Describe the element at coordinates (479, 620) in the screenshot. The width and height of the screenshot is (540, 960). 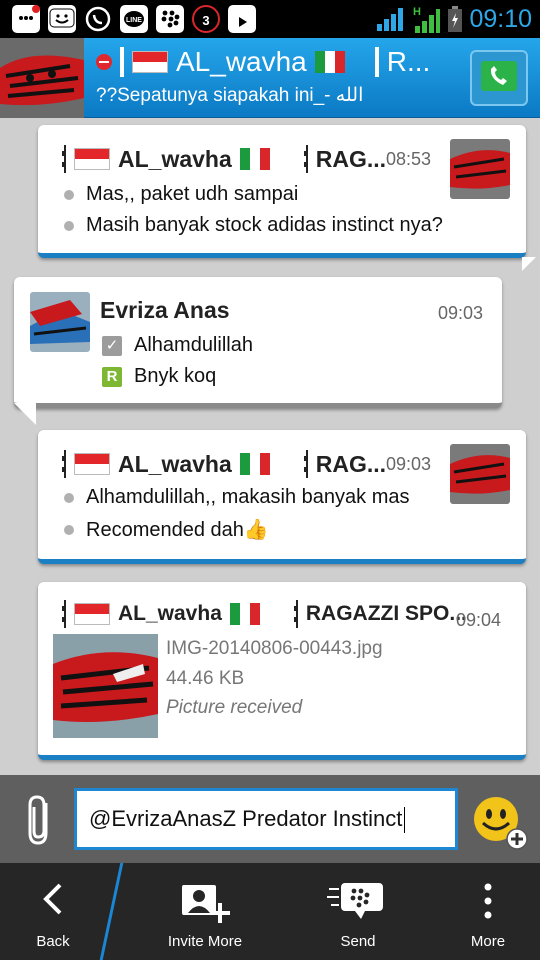
I see `message-time: 09:04` at that location.